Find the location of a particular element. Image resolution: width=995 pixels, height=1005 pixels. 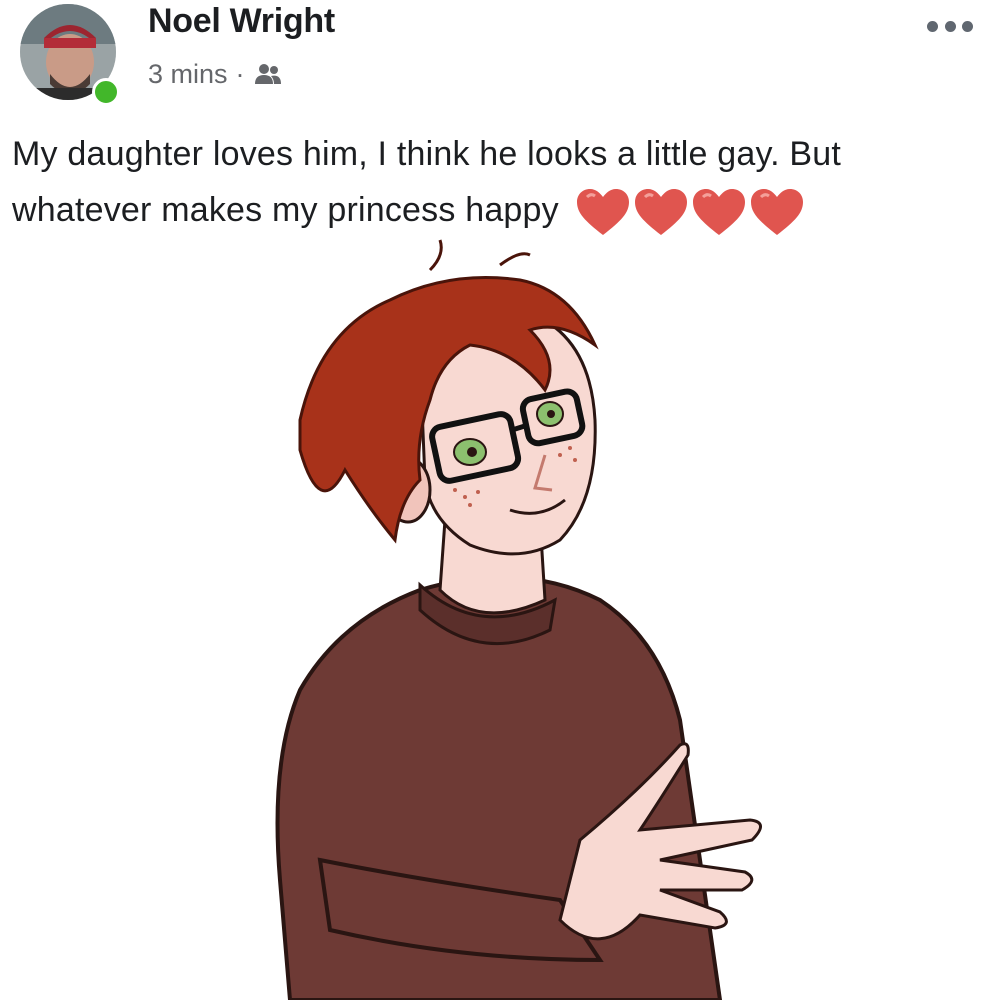

author-name: Noel Wright is located at coordinates (241, 21).